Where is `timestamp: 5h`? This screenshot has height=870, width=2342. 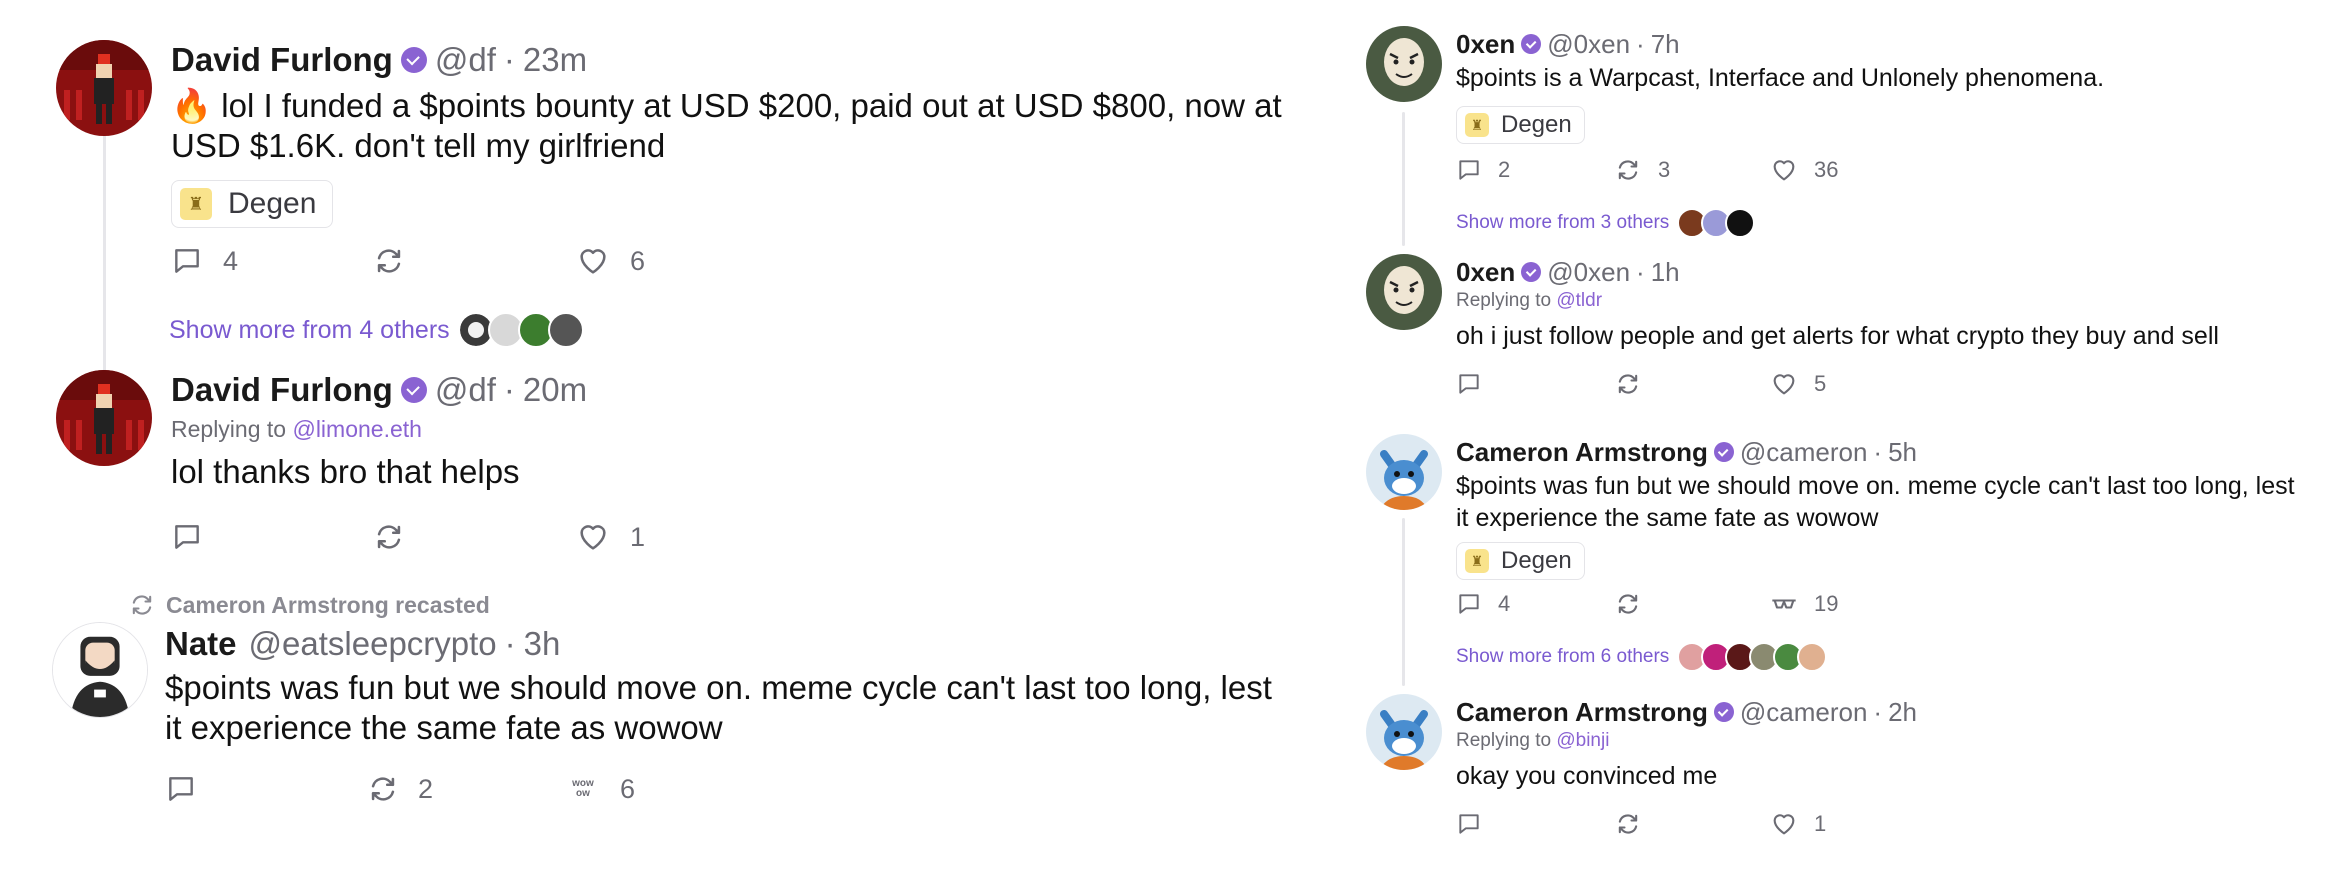
timestamp: 5h is located at coordinates (1902, 452).